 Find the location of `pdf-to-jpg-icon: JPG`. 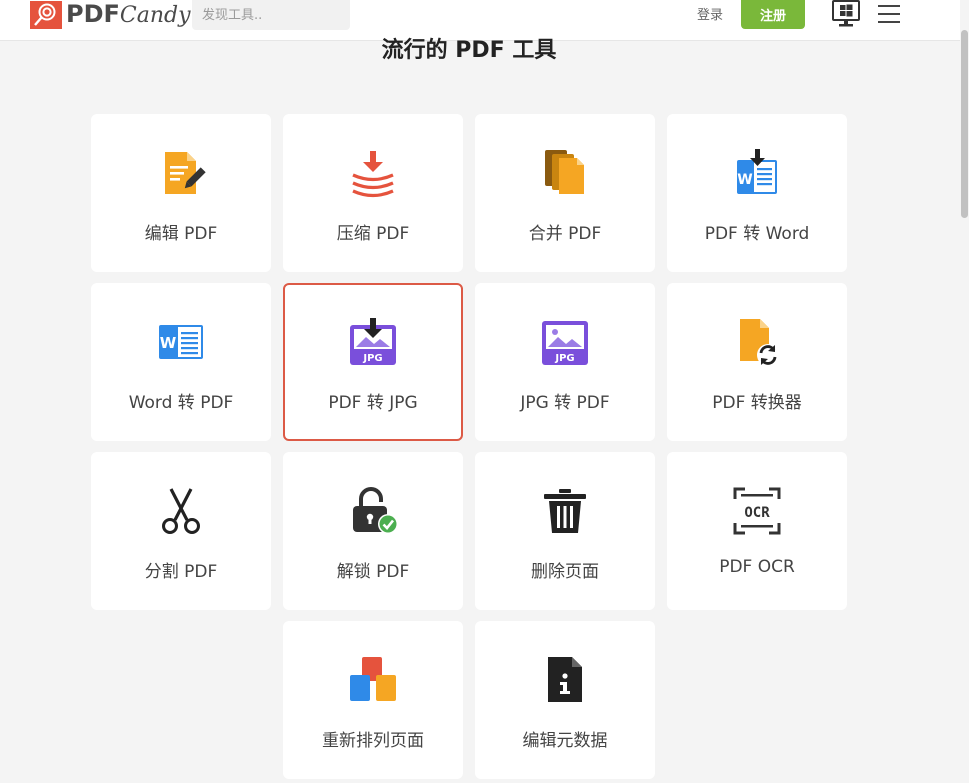

pdf-to-jpg-icon: JPG is located at coordinates (373, 341).